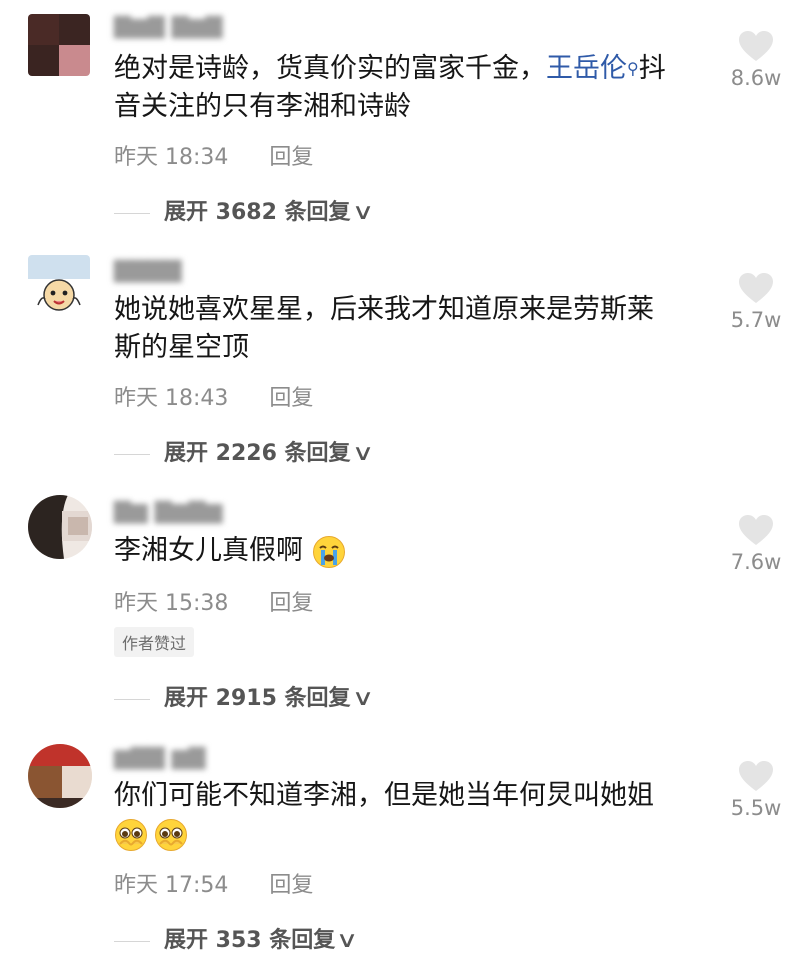 The width and height of the screenshot is (800, 968). I want to click on like-button: 8.6w, so click(756, 60).